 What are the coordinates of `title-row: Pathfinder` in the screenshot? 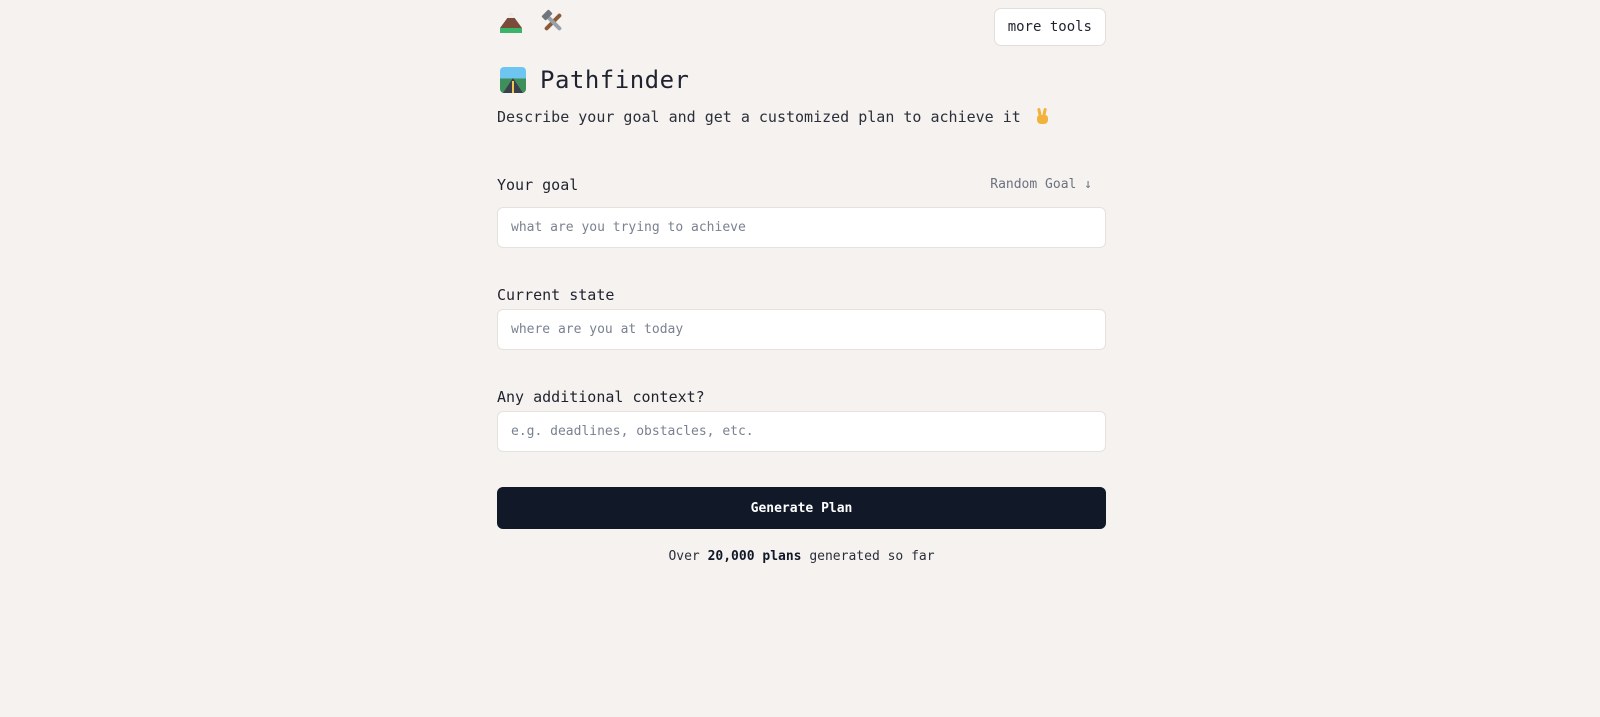 It's located at (595, 80).